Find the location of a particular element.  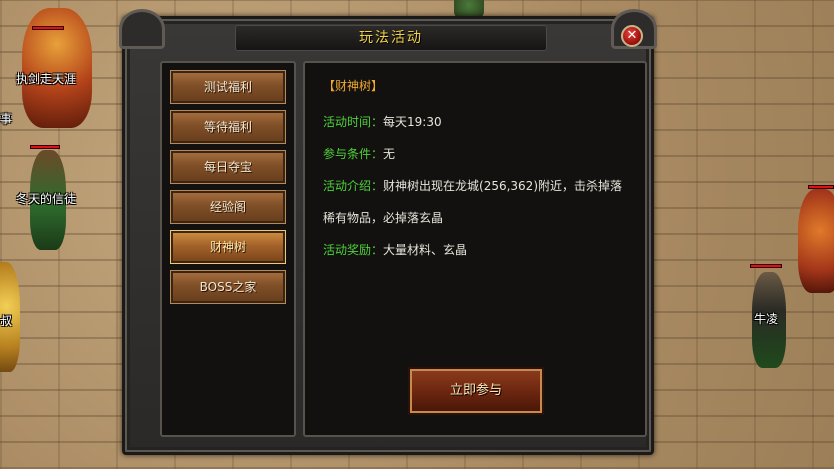

close-button: ✕ is located at coordinates (632, 36).